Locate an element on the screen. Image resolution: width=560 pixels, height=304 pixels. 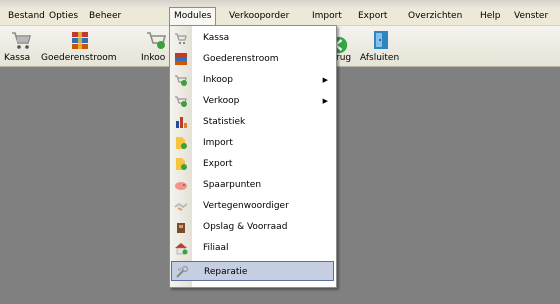
export-doc-icon is located at coordinates (181, 164).